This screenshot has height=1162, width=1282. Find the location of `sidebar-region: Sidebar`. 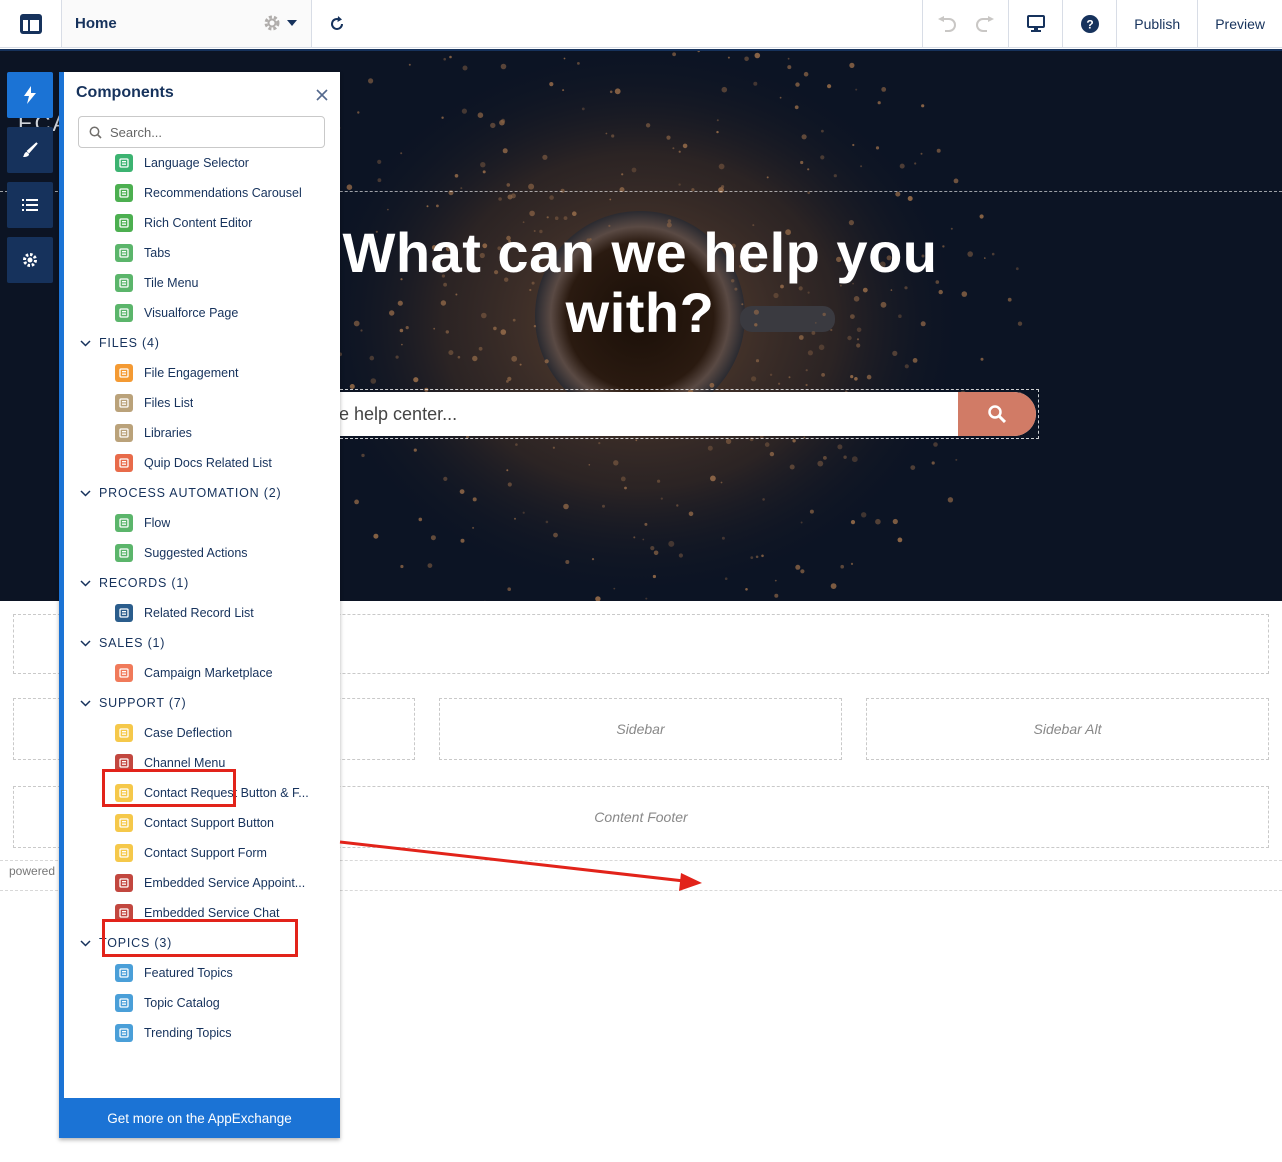

sidebar-region: Sidebar is located at coordinates (640, 729).